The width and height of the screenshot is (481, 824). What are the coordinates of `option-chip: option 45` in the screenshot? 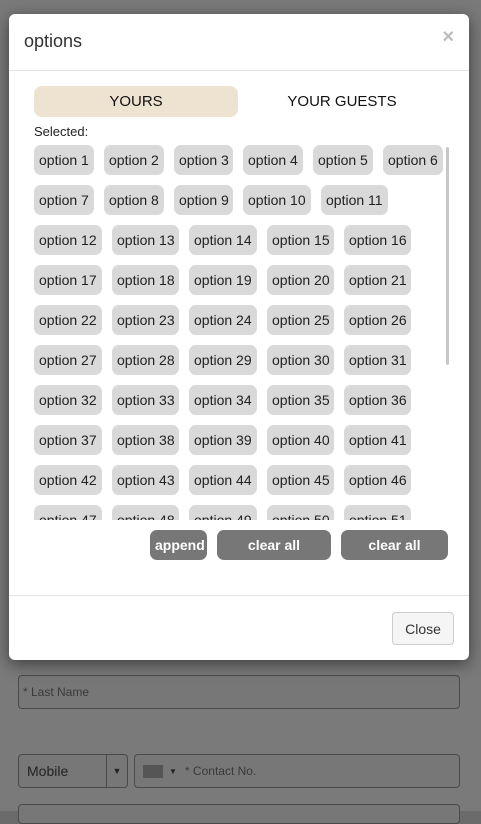 It's located at (300, 480).